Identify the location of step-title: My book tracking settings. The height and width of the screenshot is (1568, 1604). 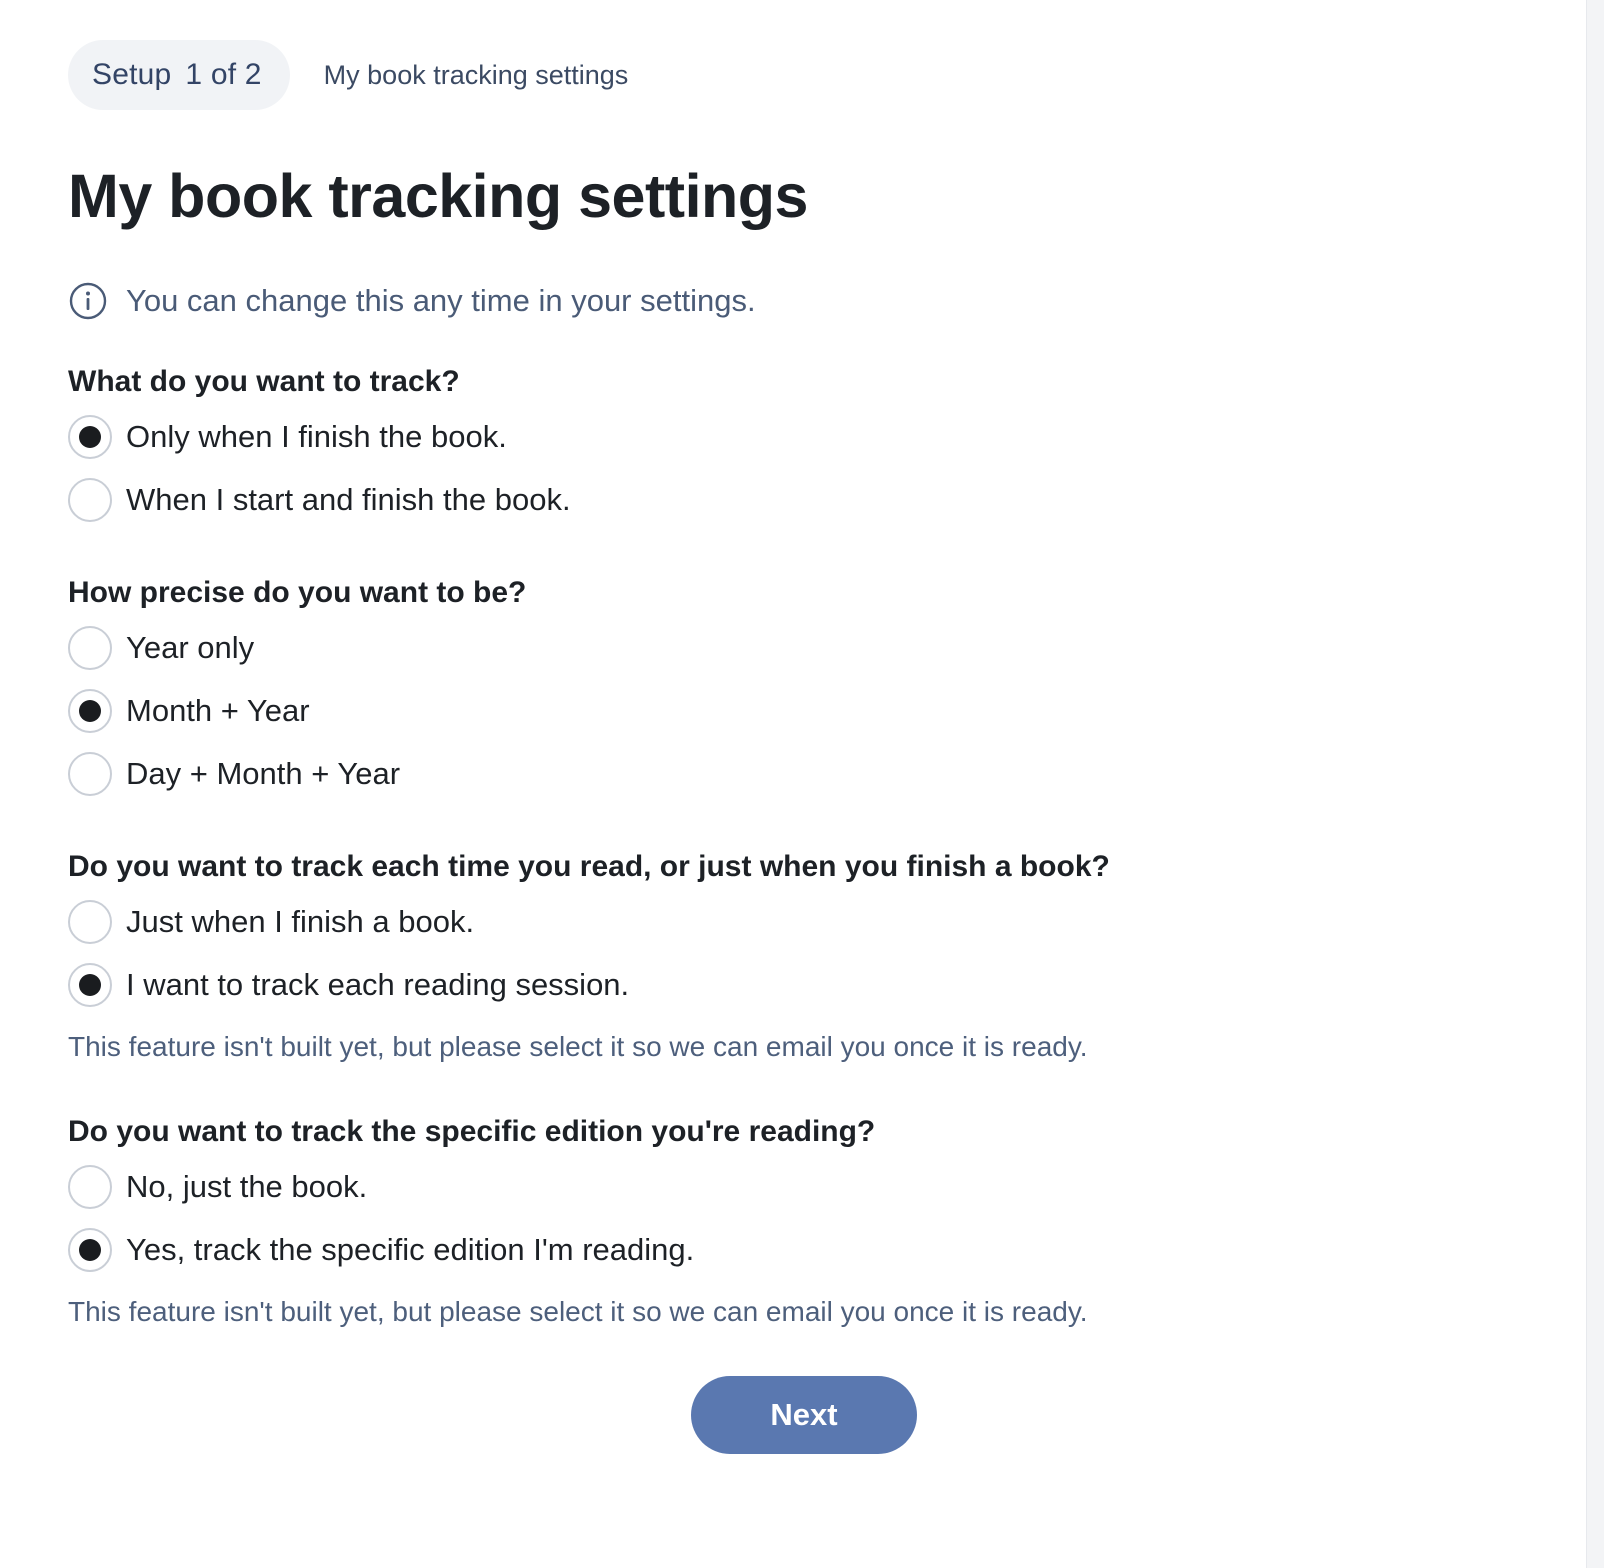
(476, 74).